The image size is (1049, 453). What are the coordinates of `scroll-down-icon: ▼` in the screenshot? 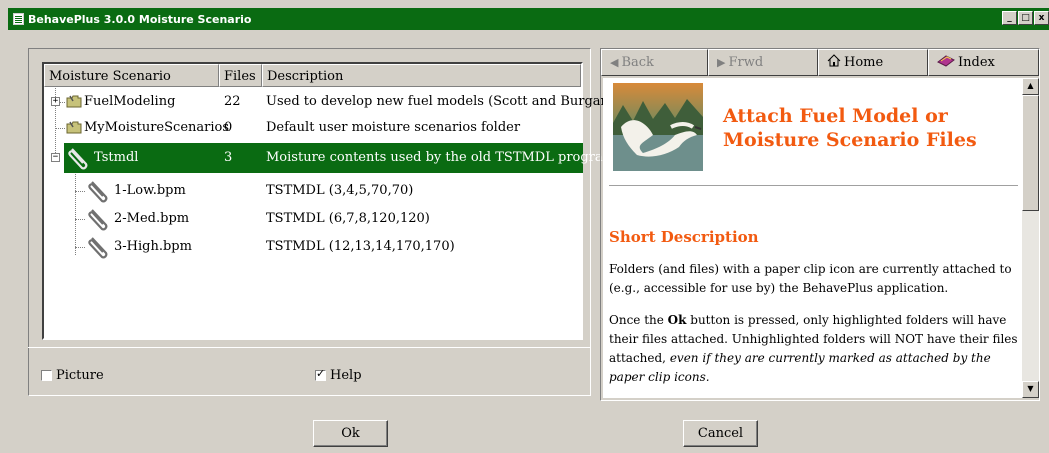 It's located at (1030, 389).